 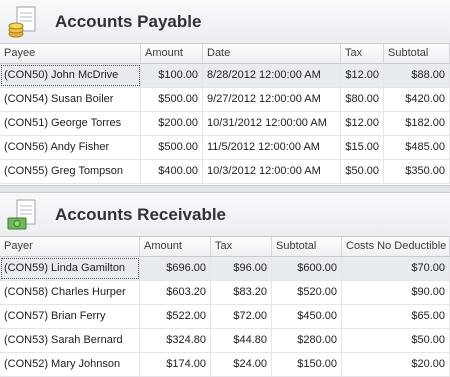 What do you see at coordinates (70, 147) in the screenshot?
I see `payee-cell: (CON56) Andy Fisher` at bounding box center [70, 147].